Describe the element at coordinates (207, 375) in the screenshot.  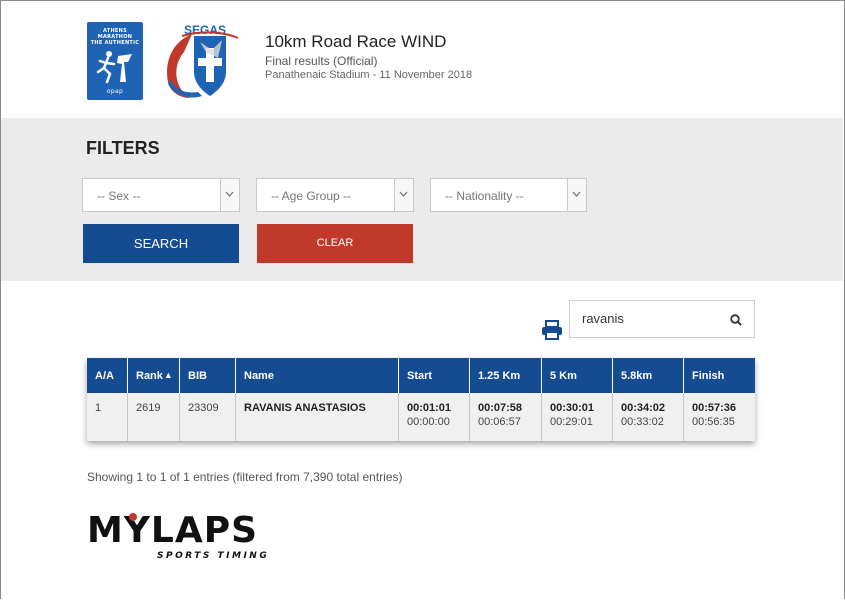
I see `col-bib: BIB` at that location.